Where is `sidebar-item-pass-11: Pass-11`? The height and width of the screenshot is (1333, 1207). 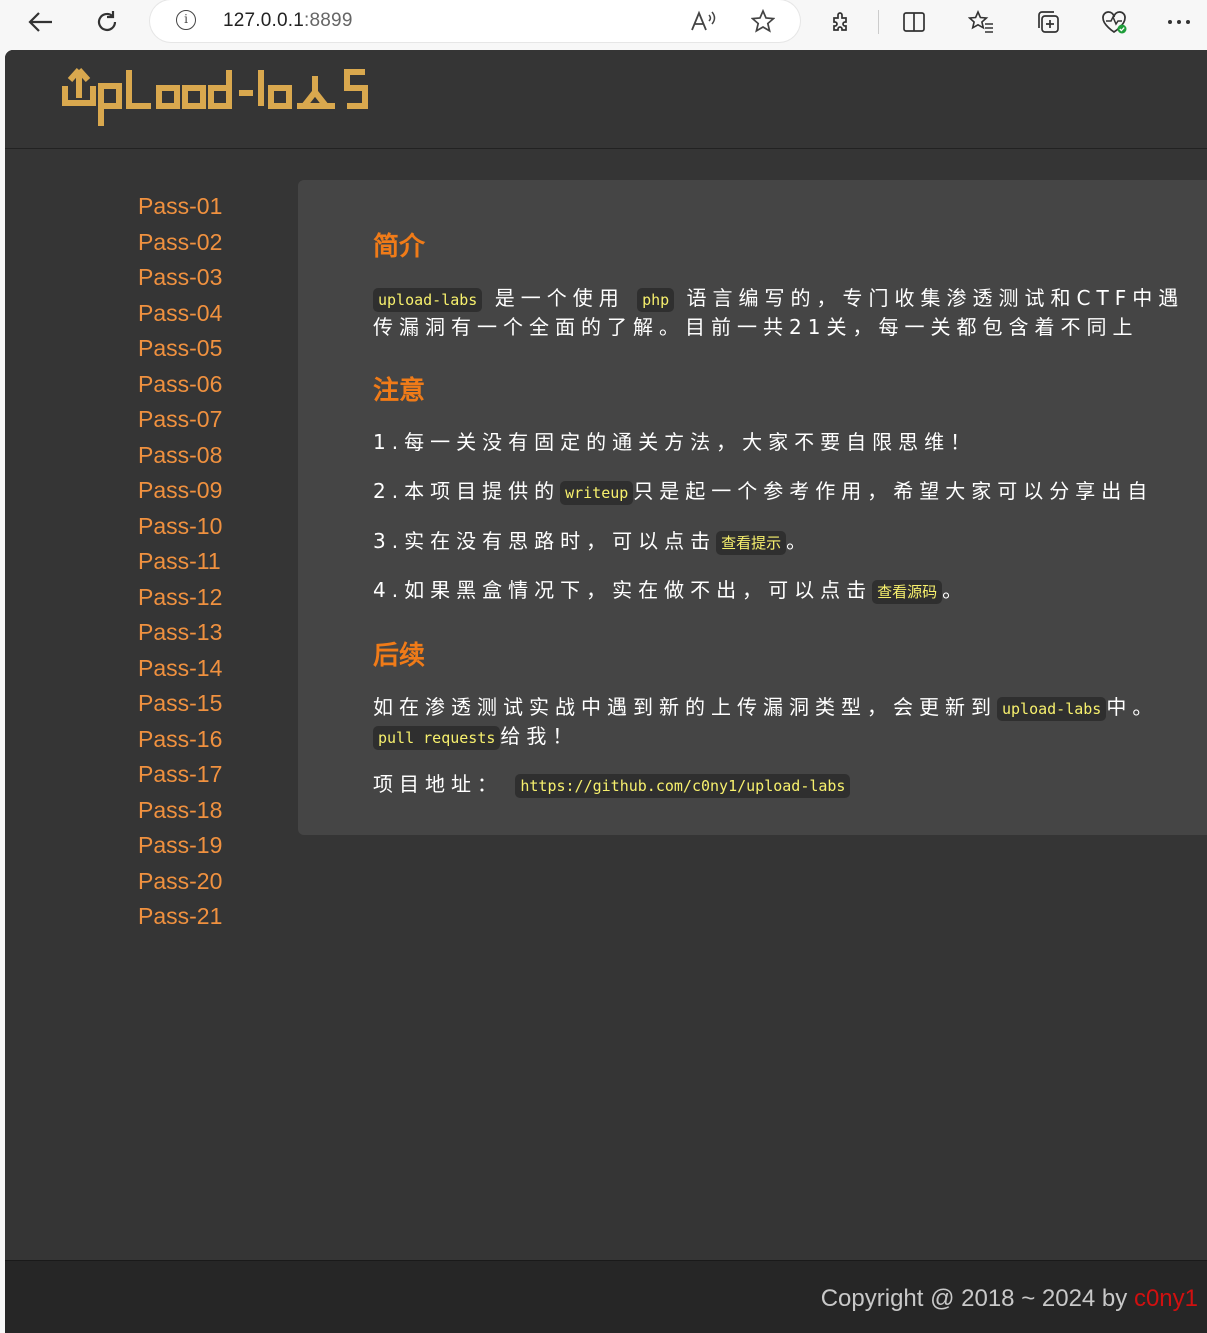
sidebar-item-pass-11: Pass-11 is located at coordinates (179, 561).